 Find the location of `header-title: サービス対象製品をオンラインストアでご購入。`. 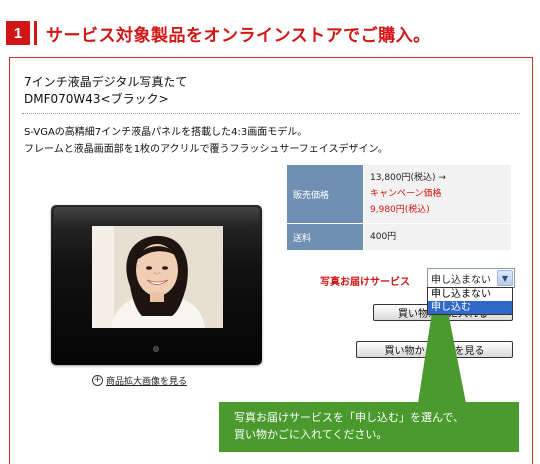

header-title: サービス対象製品をオンラインストアでご購入。 is located at coordinates (238, 35).